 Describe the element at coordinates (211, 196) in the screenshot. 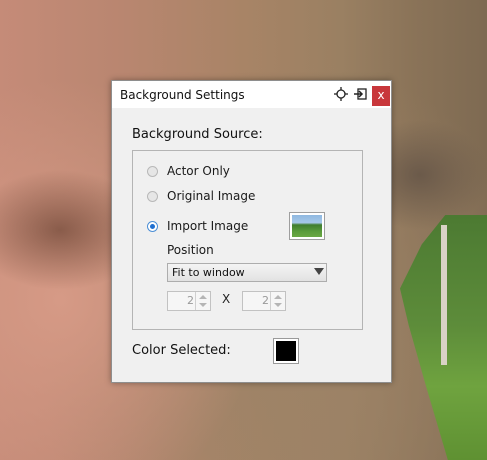

I see `radio-label: Original Image` at that location.